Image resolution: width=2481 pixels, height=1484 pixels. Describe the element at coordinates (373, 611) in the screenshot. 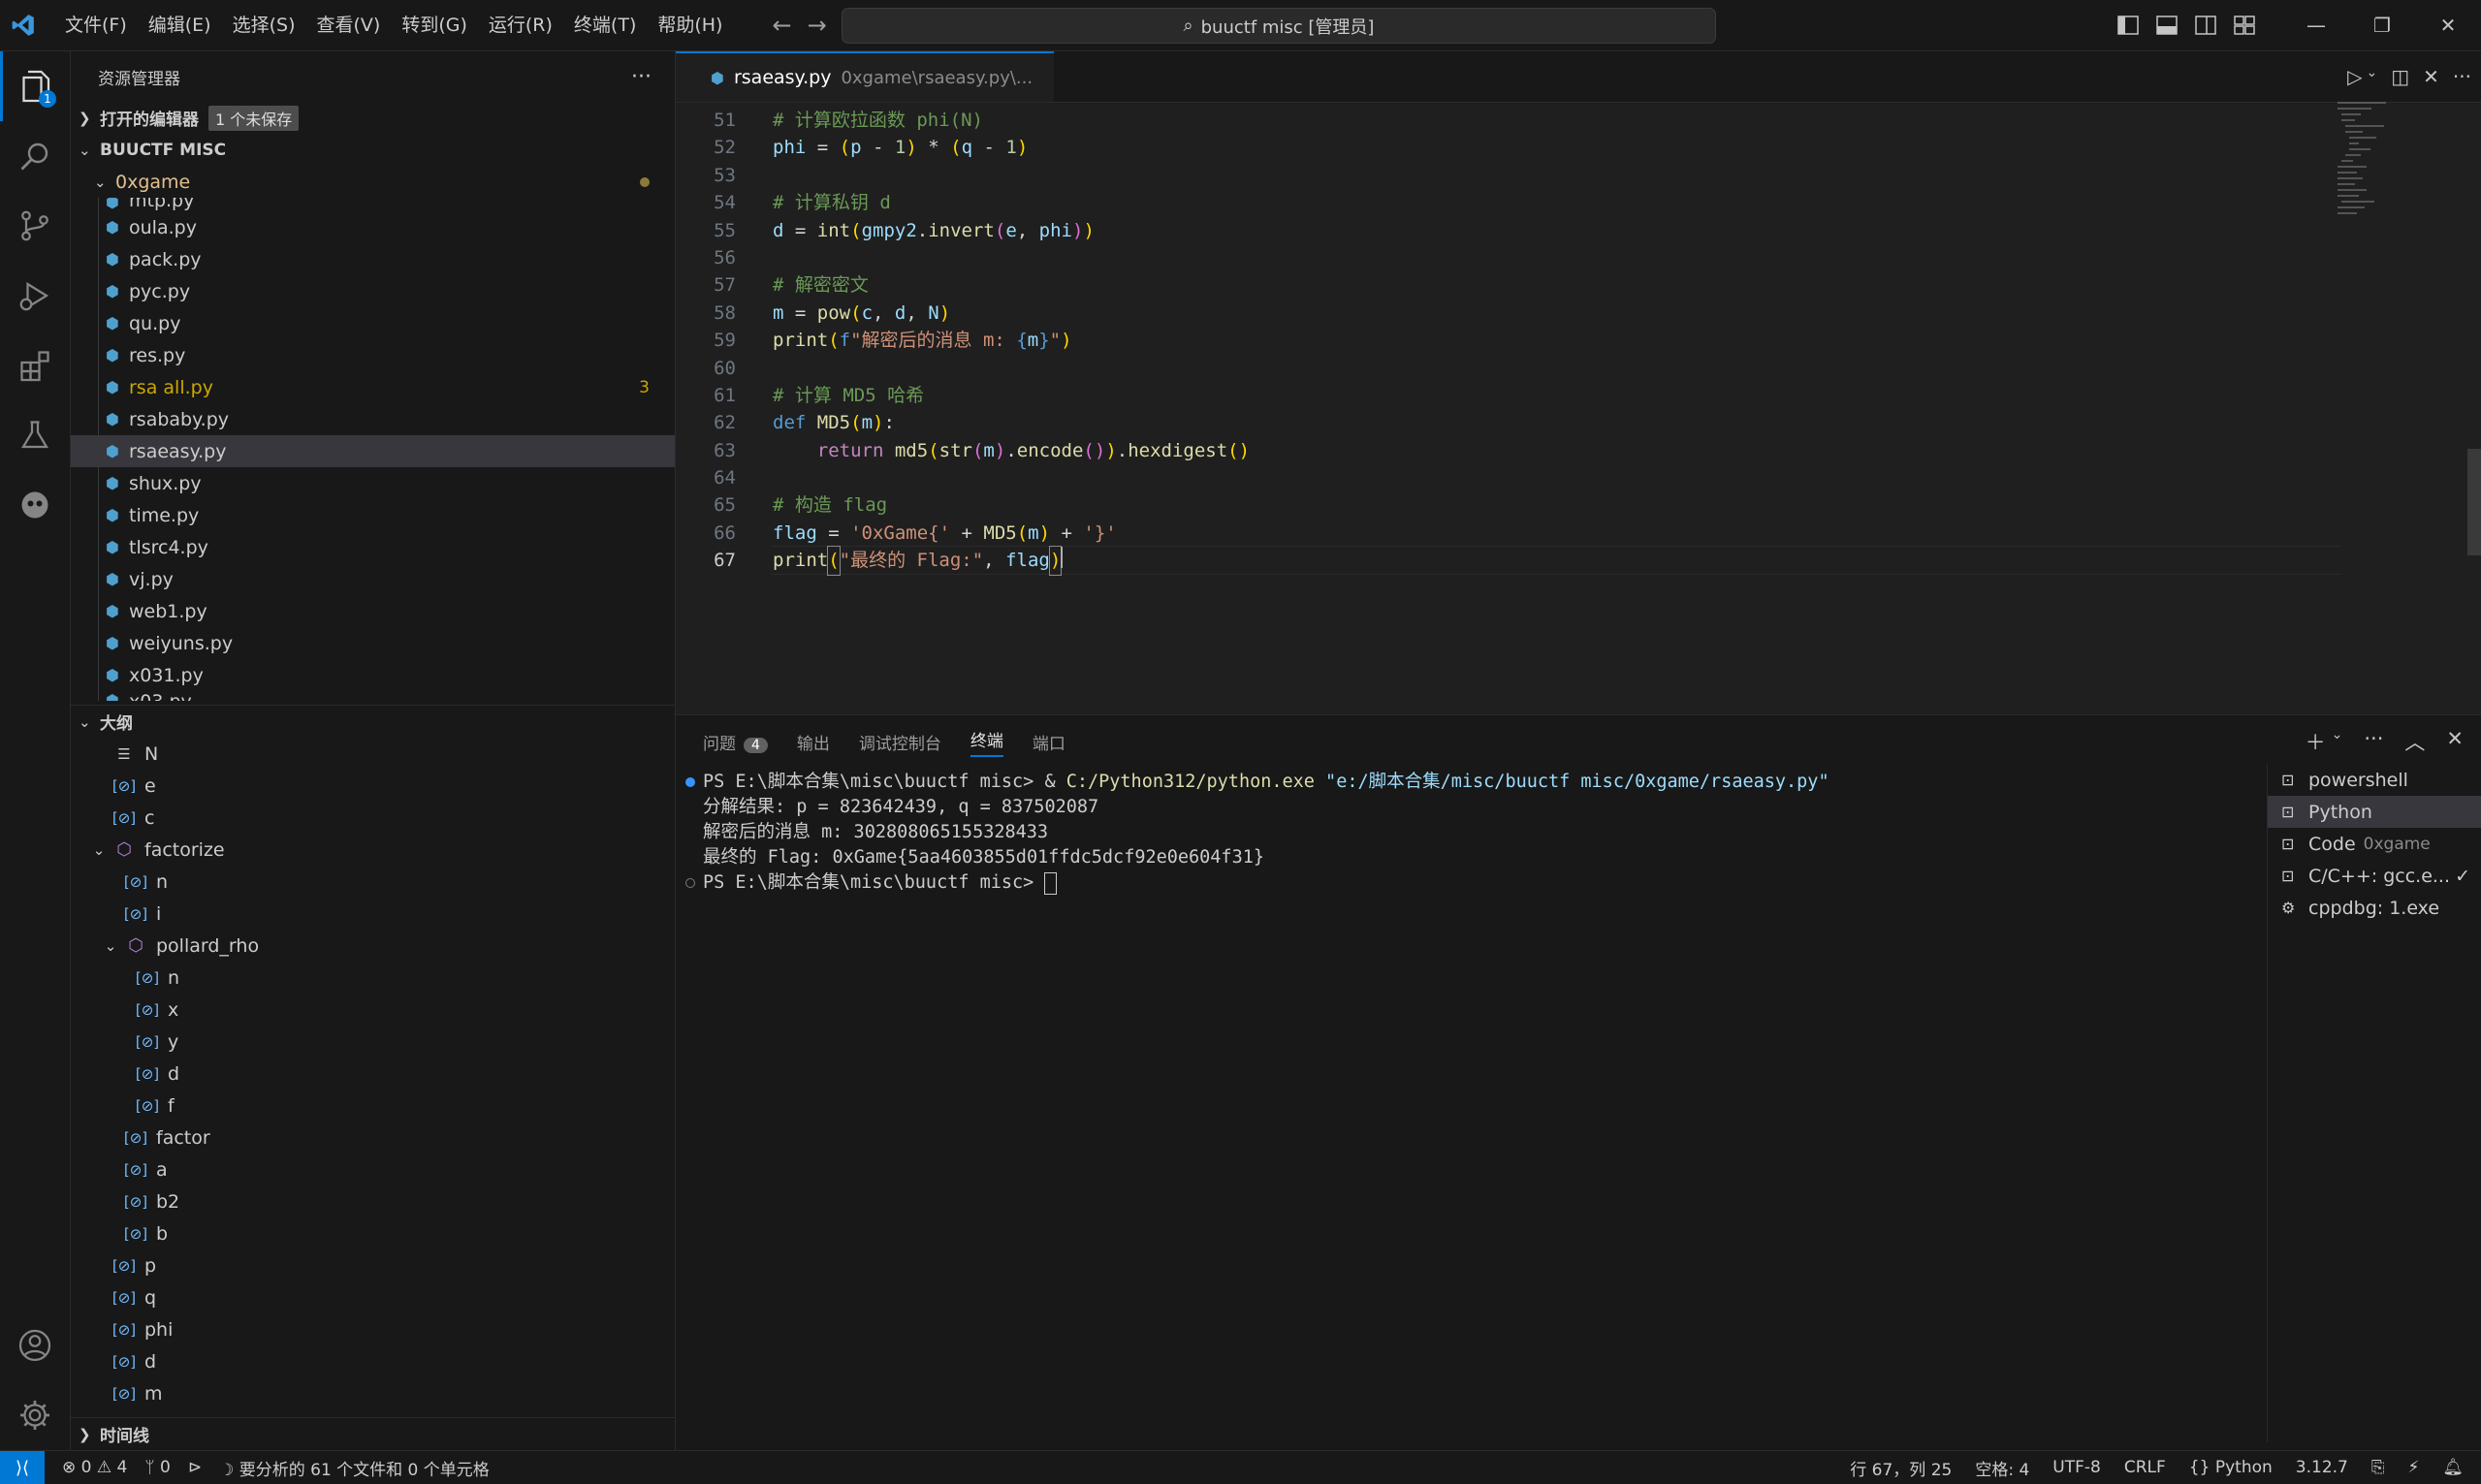

I see `file-item: ⬢ web1.py` at that location.